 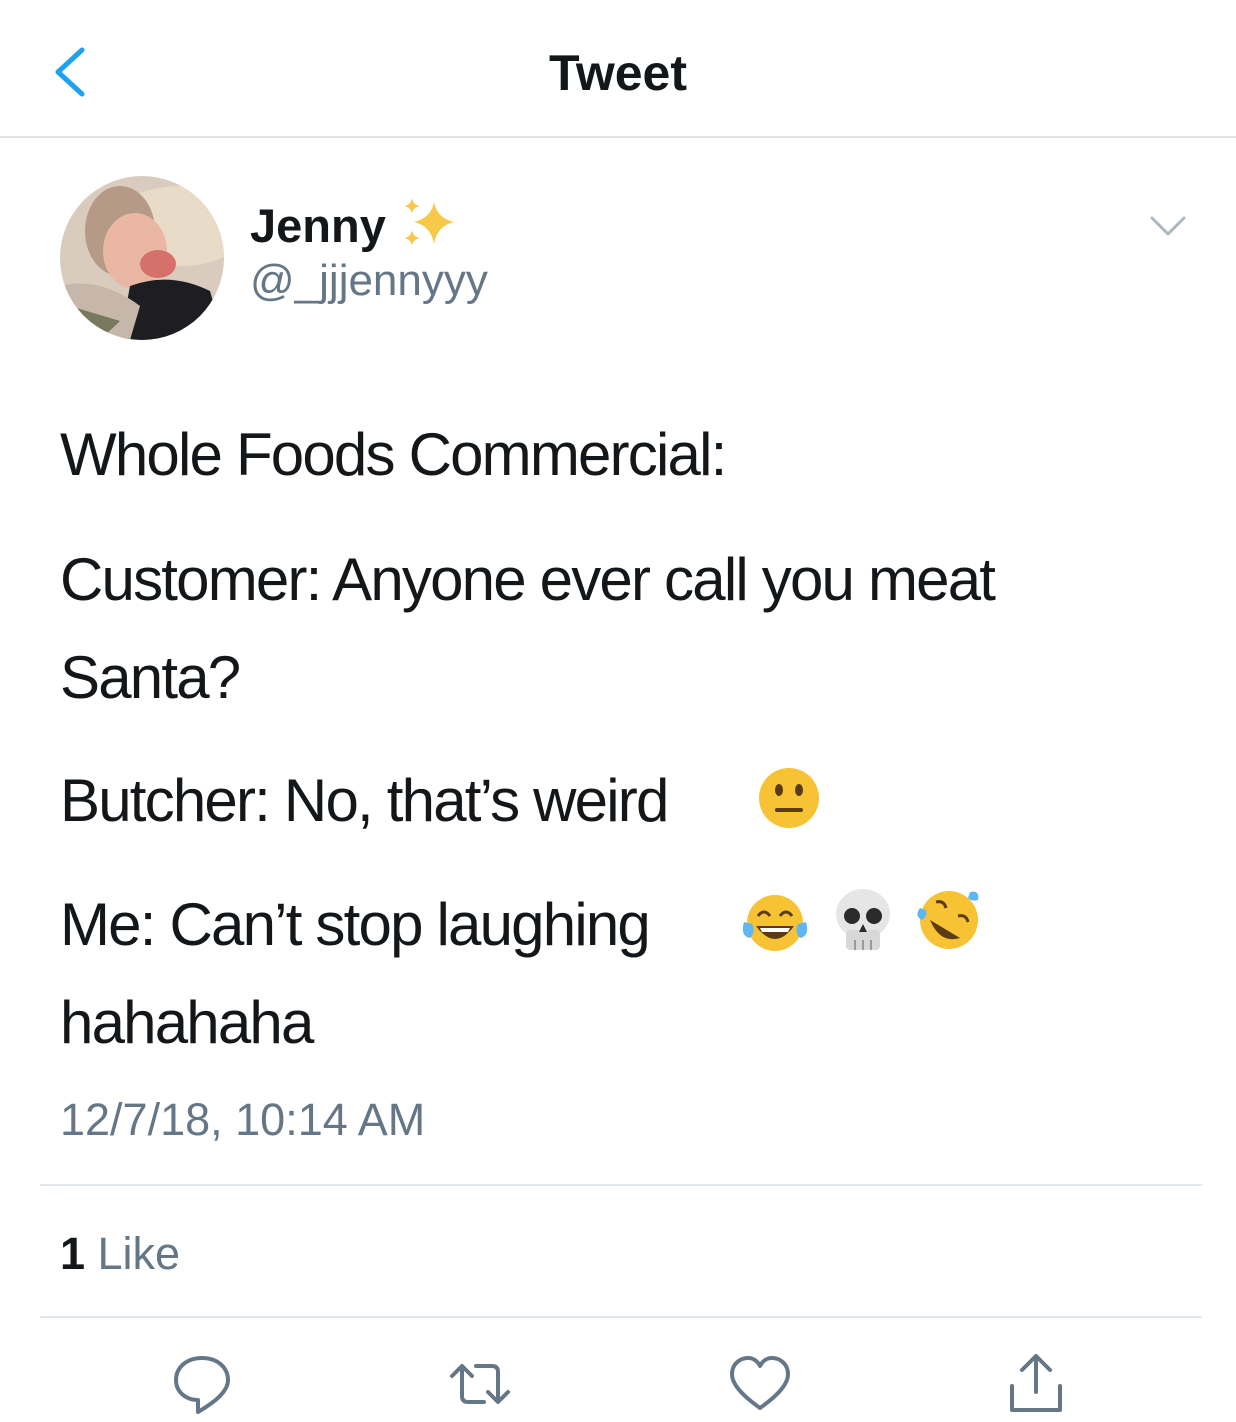 I want to click on chevron-down-icon, so click(x=1168, y=226).